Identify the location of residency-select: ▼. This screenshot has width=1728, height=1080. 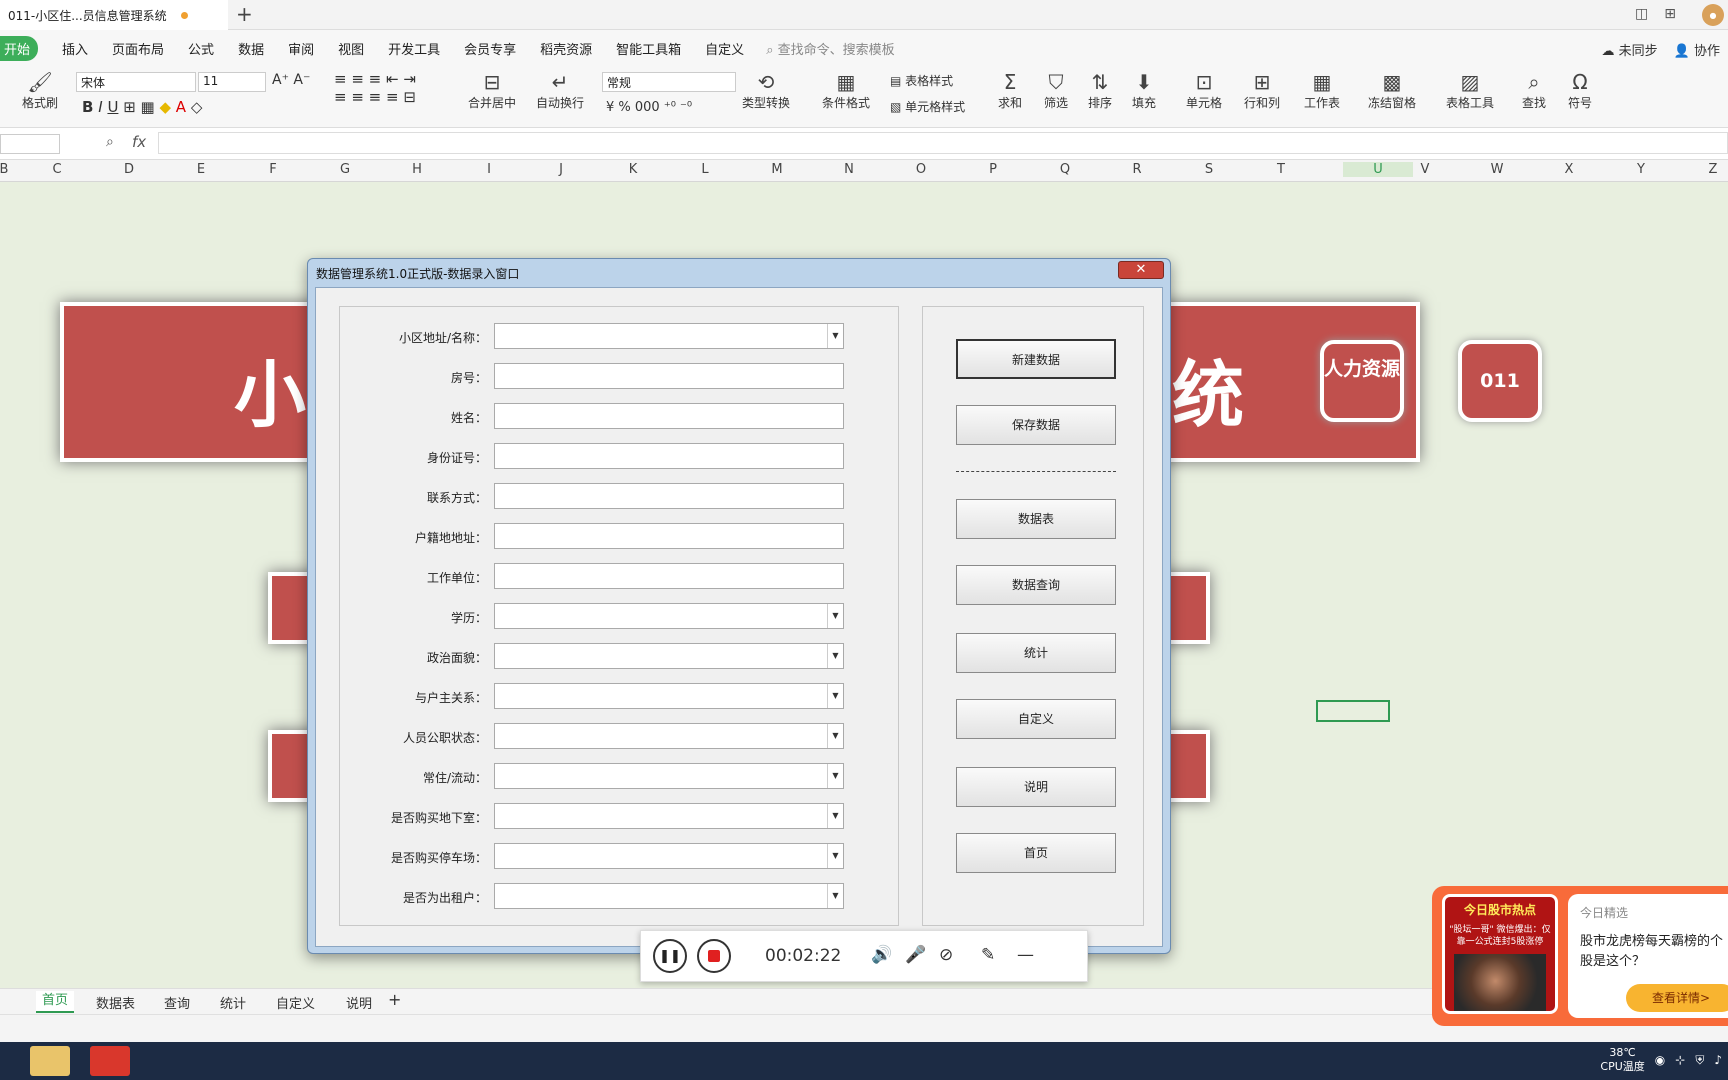
(669, 776).